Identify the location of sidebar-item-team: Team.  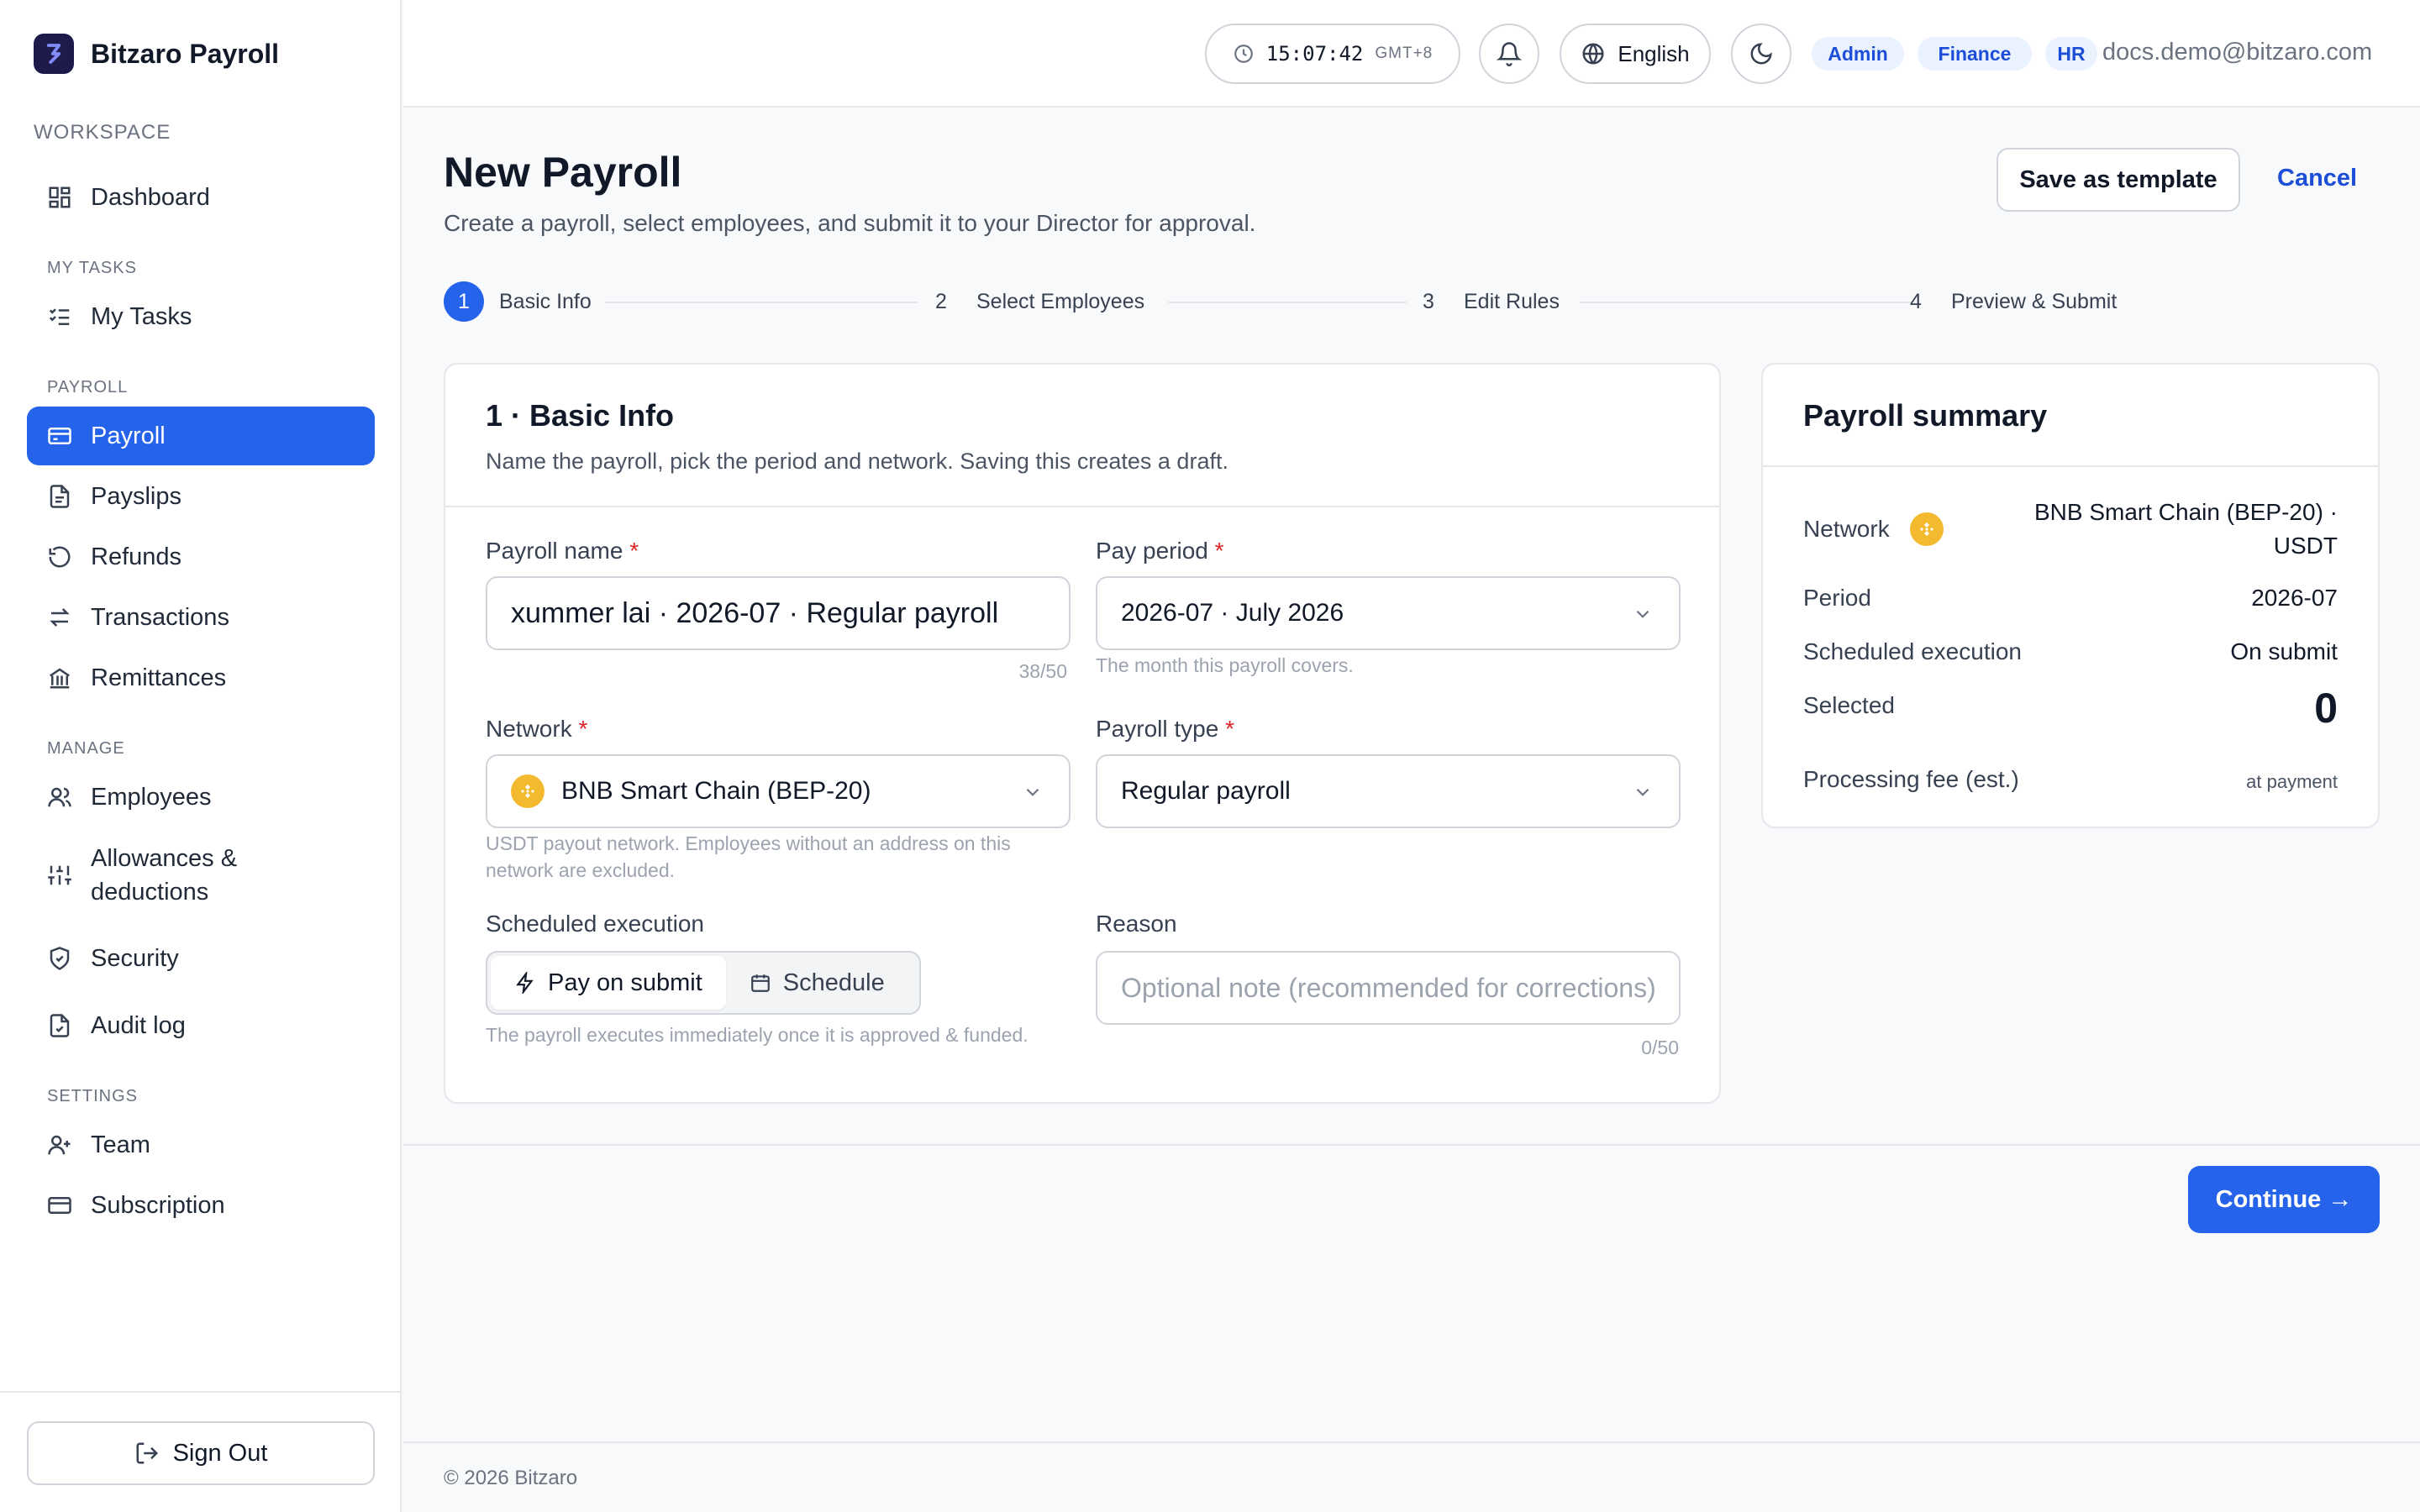
(201, 1145).